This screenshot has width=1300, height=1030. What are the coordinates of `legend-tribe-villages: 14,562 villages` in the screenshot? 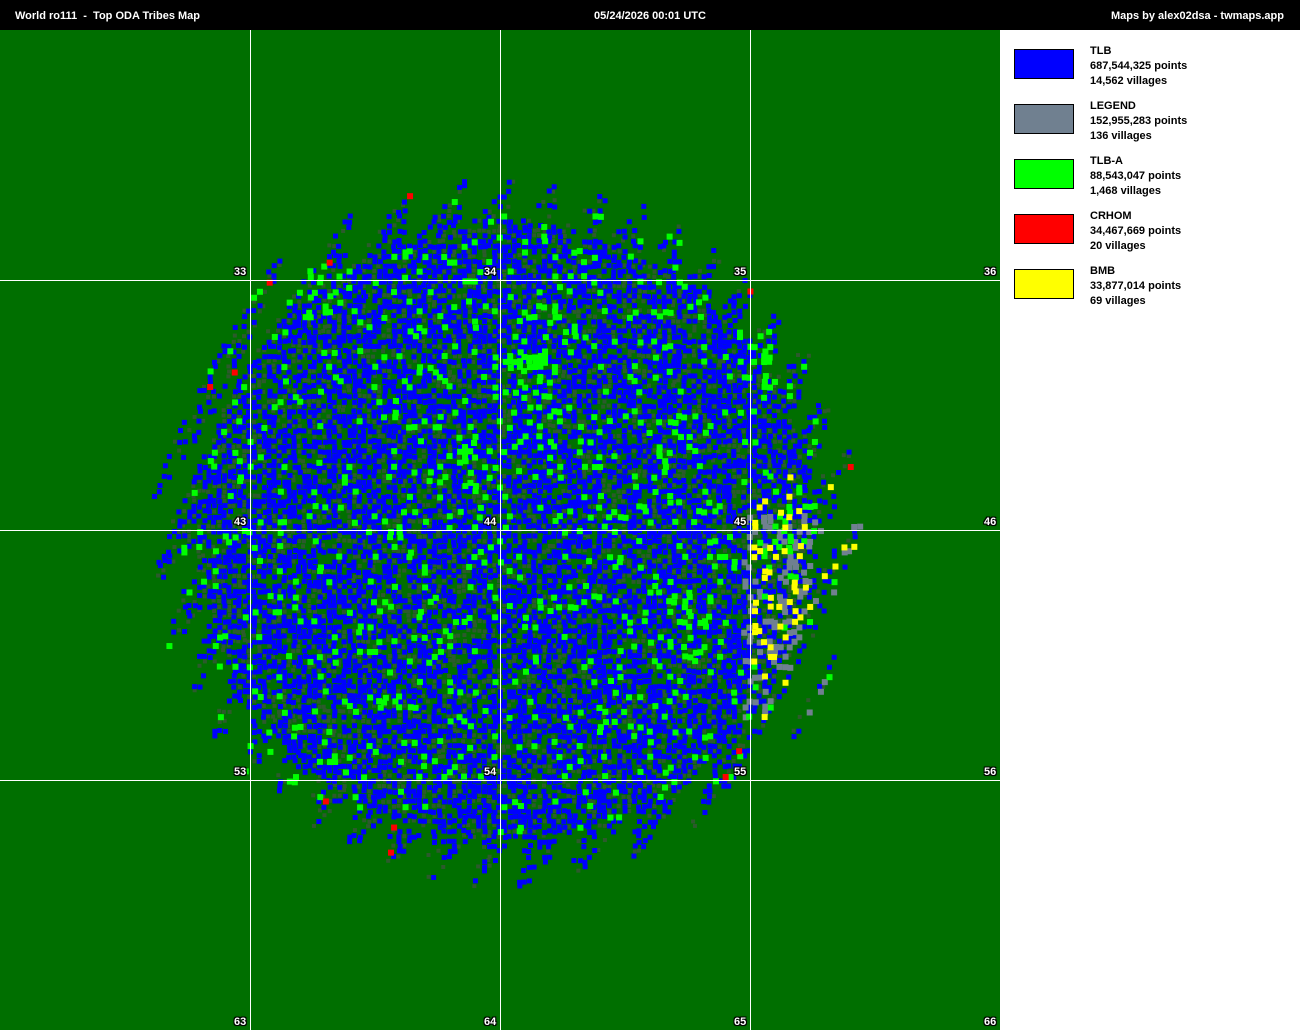 It's located at (1129, 81).